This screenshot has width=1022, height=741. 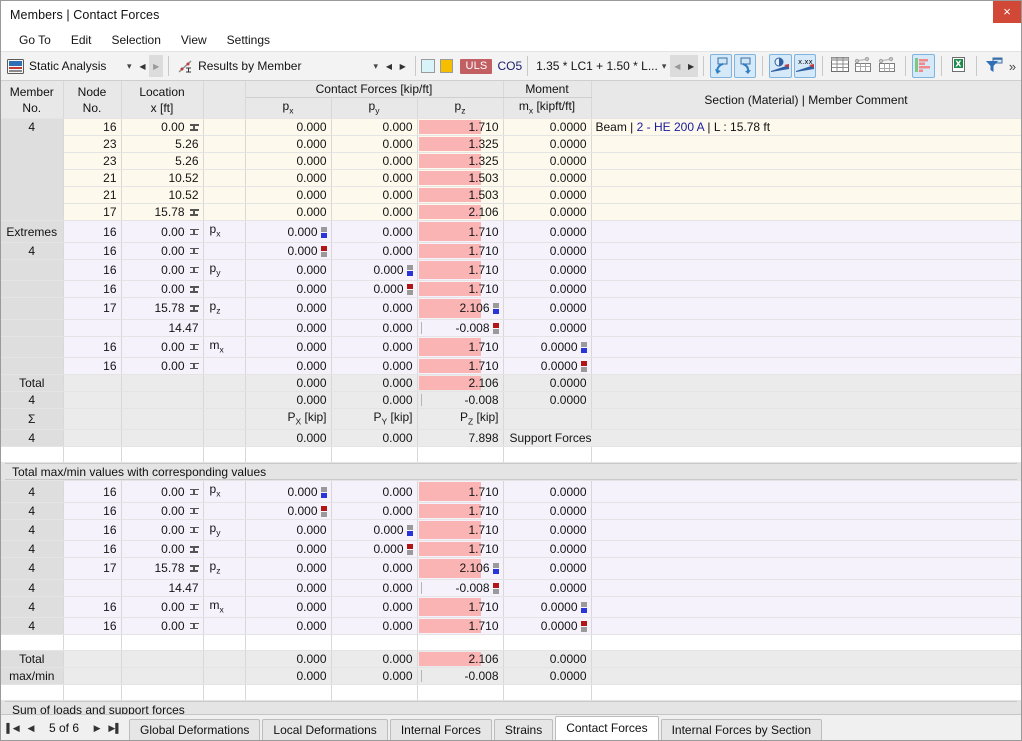 What do you see at coordinates (806, 100) in the screenshot?
I see `col-header-section: Section (Material) | Member Comment` at bounding box center [806, 100].